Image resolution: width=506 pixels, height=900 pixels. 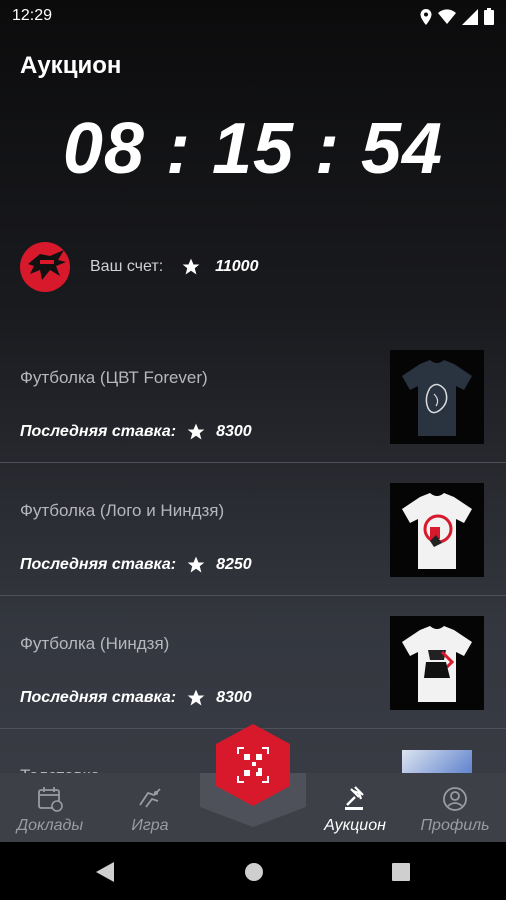 I want to click on countdown-timer: 08 : 15 : 54, so click(x=253, y=149).